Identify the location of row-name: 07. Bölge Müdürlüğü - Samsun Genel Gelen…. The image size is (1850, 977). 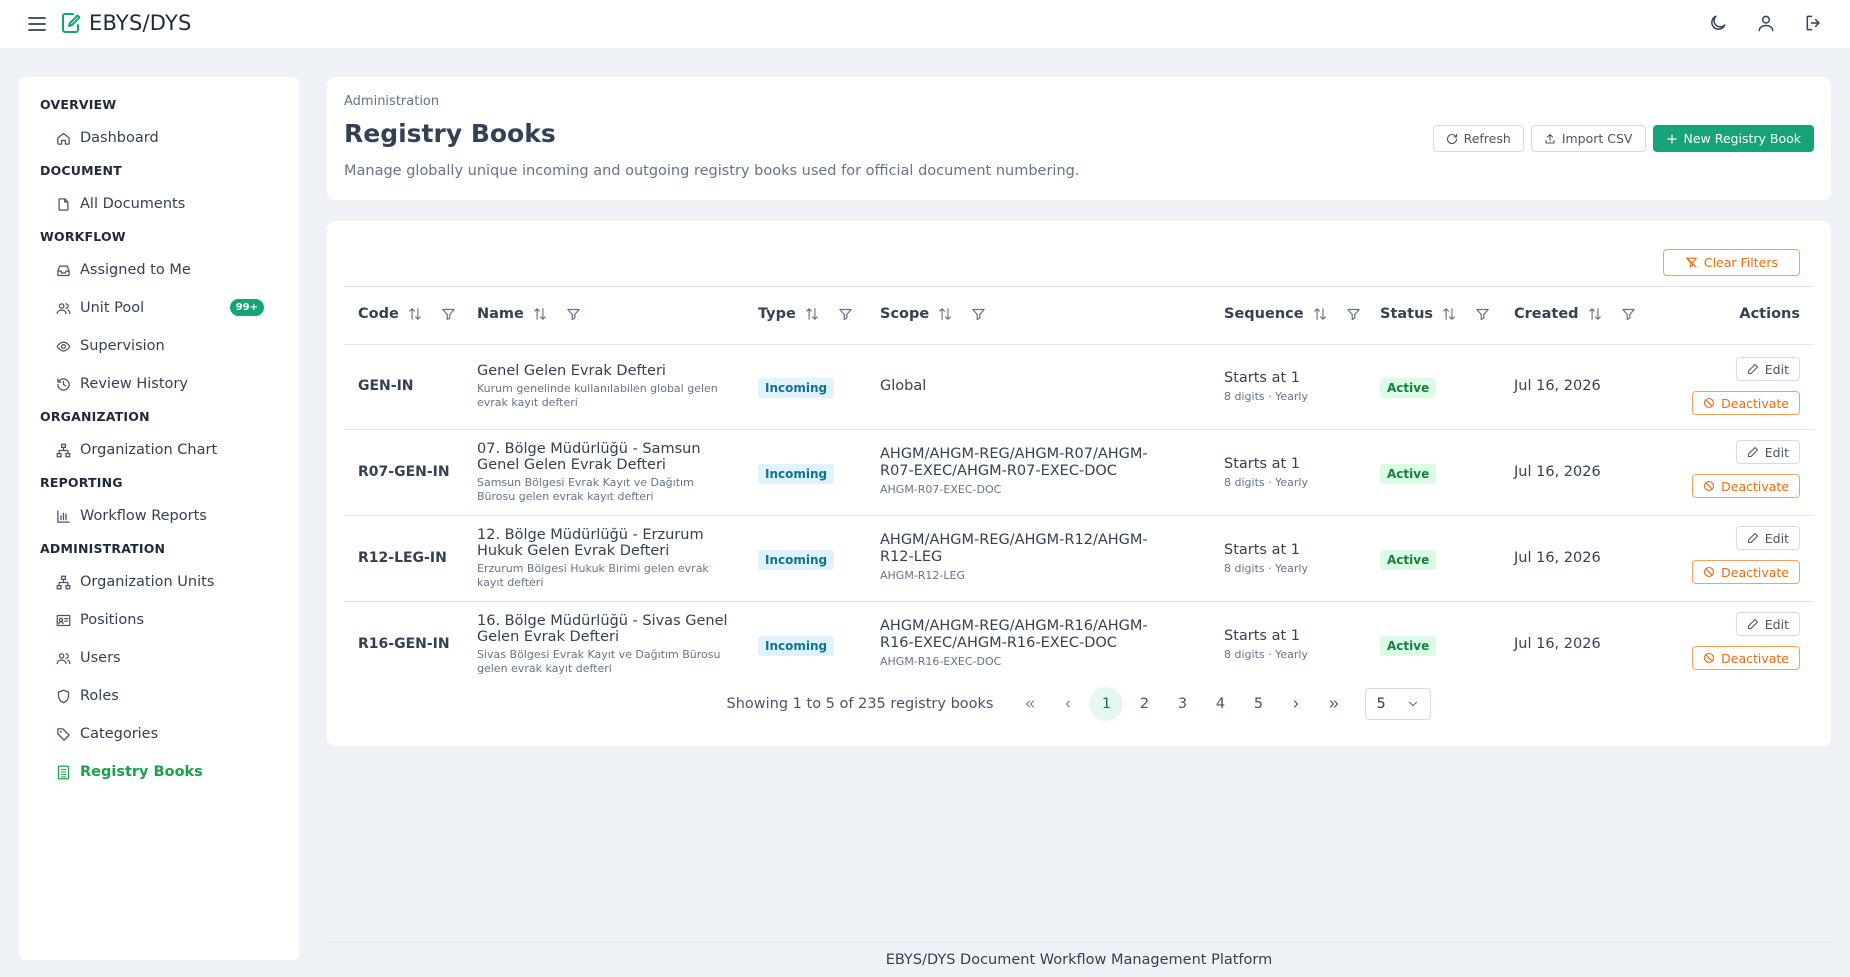
(589, 457).